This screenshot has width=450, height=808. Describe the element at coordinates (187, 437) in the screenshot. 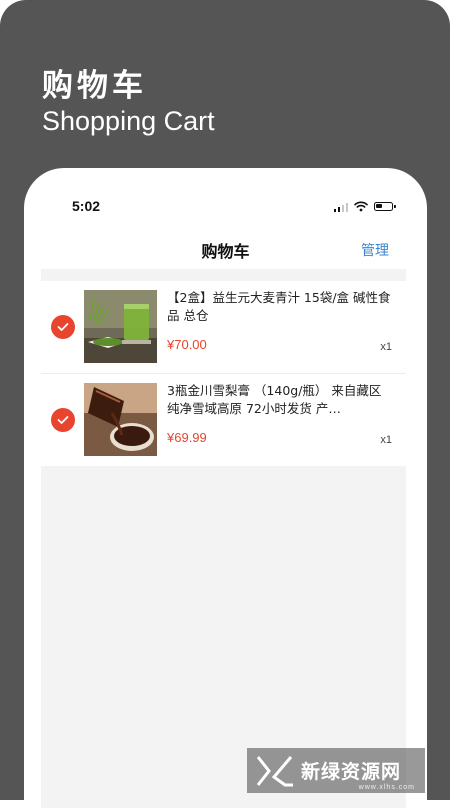

I see `product-price: ¥69.99` at that location.